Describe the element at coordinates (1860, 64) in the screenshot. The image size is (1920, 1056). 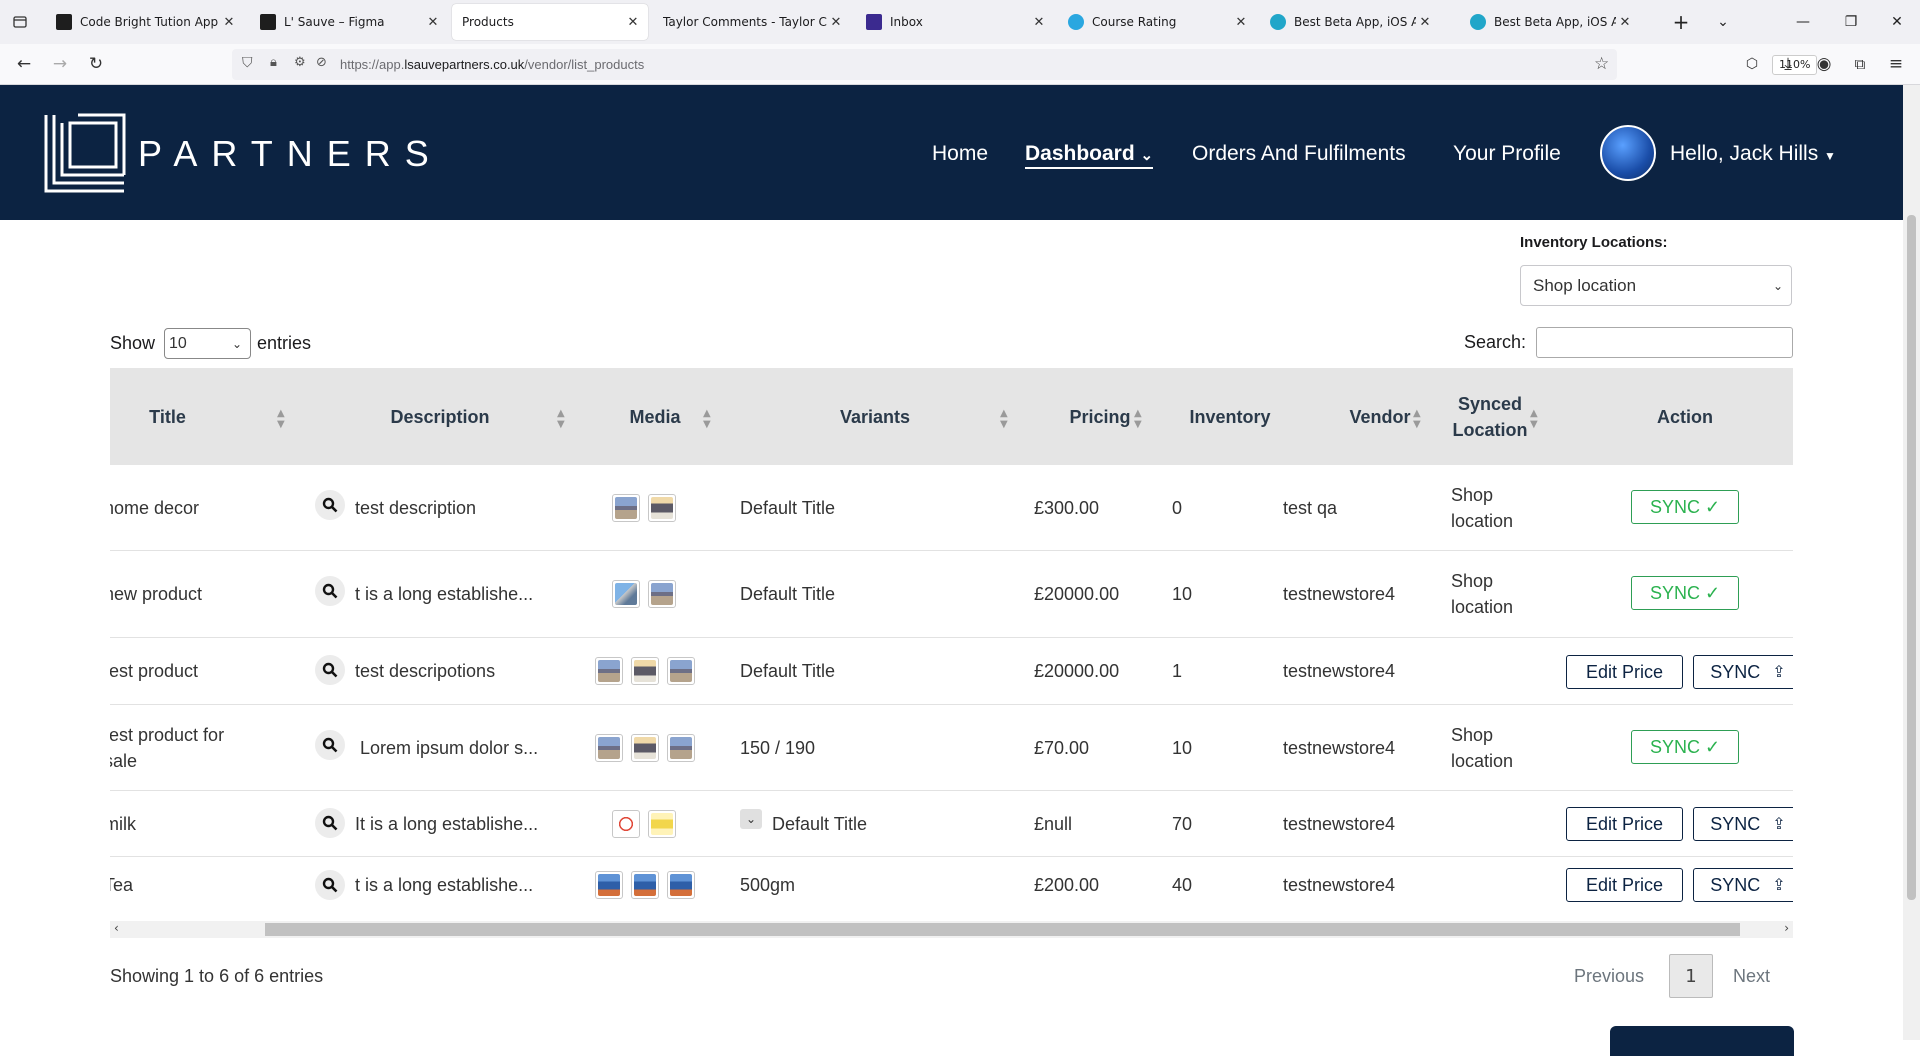
I see `extensions-icon: ⧉` at that location.